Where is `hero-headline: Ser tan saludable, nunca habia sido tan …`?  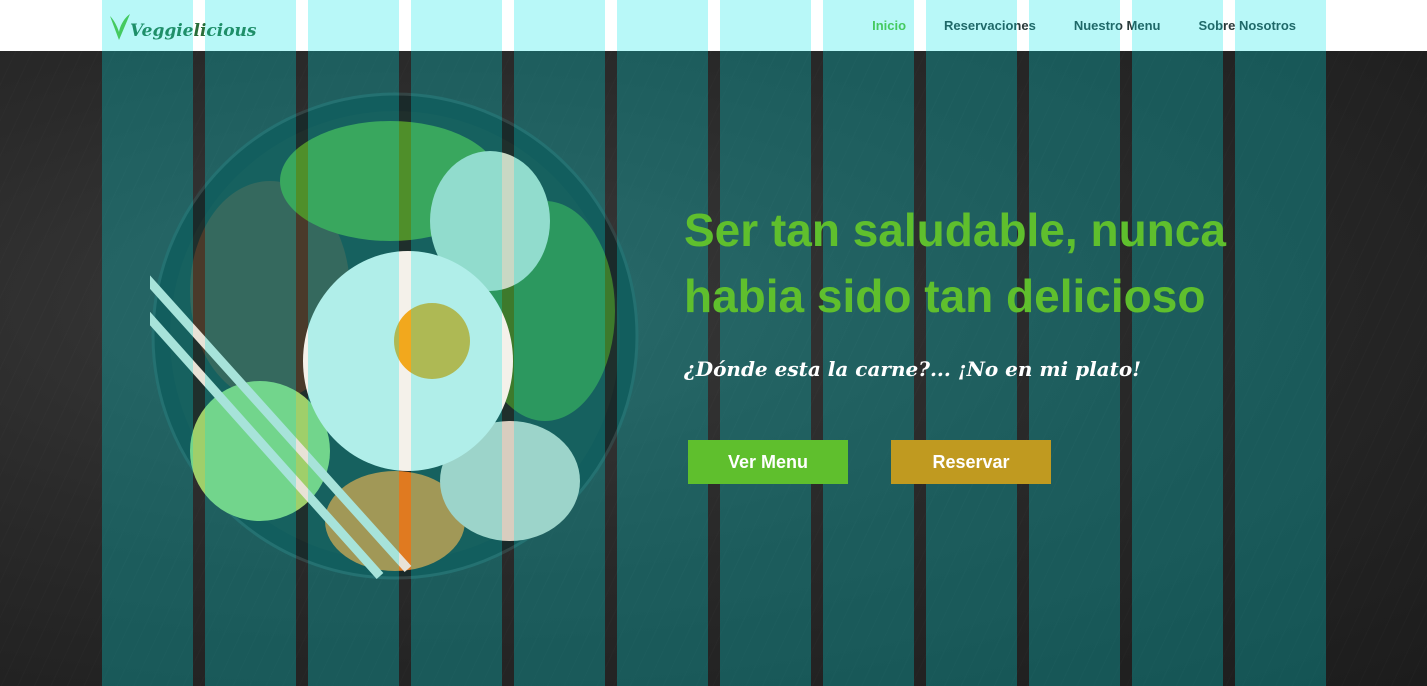
hero-headline: Ser tan saludable, nunca habia sido tan … is located at coordinates (955, 263).